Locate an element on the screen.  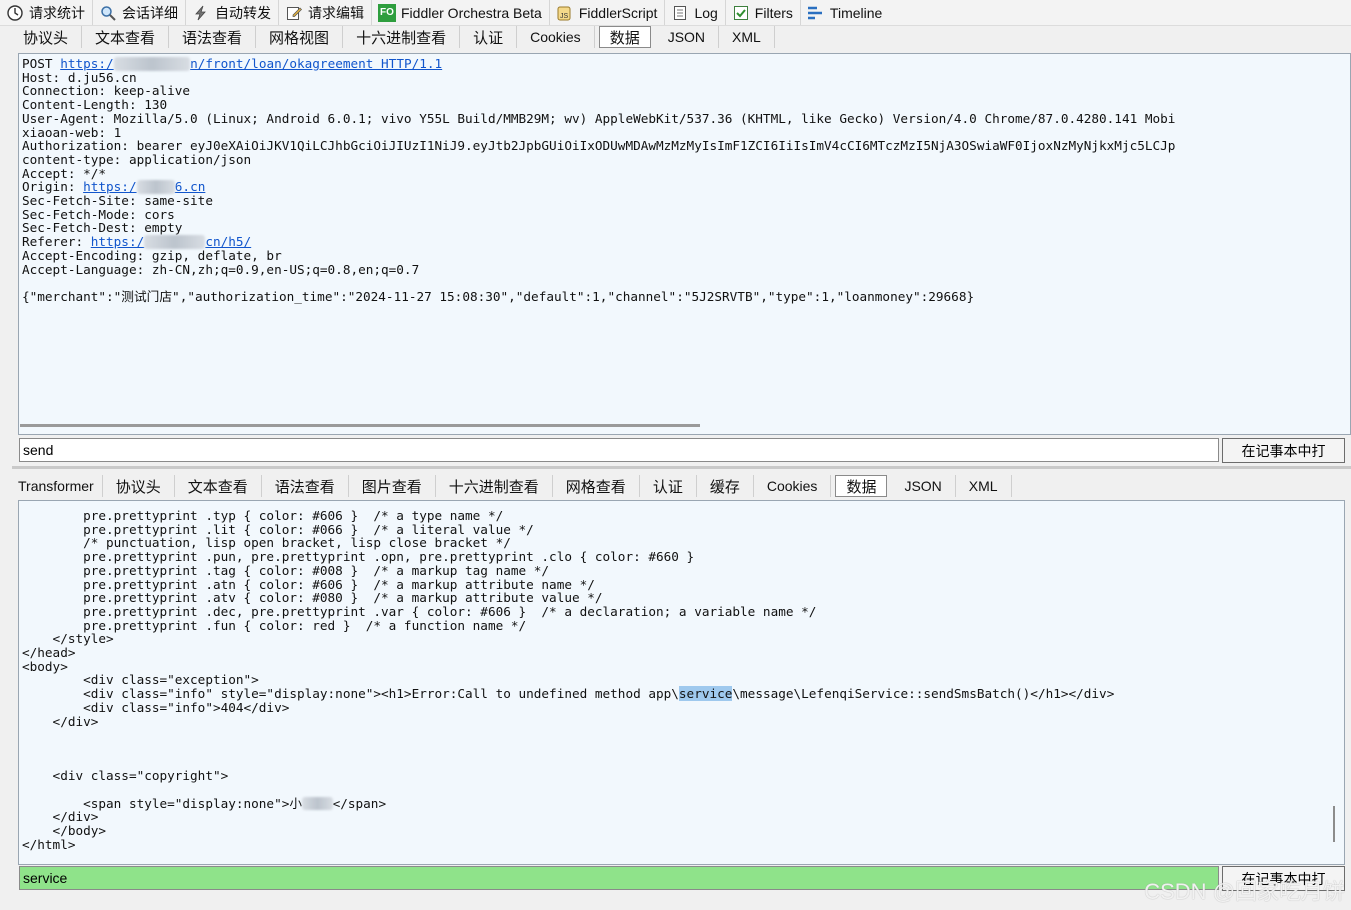
script-icon: JS is located at coordinates (565, 13).